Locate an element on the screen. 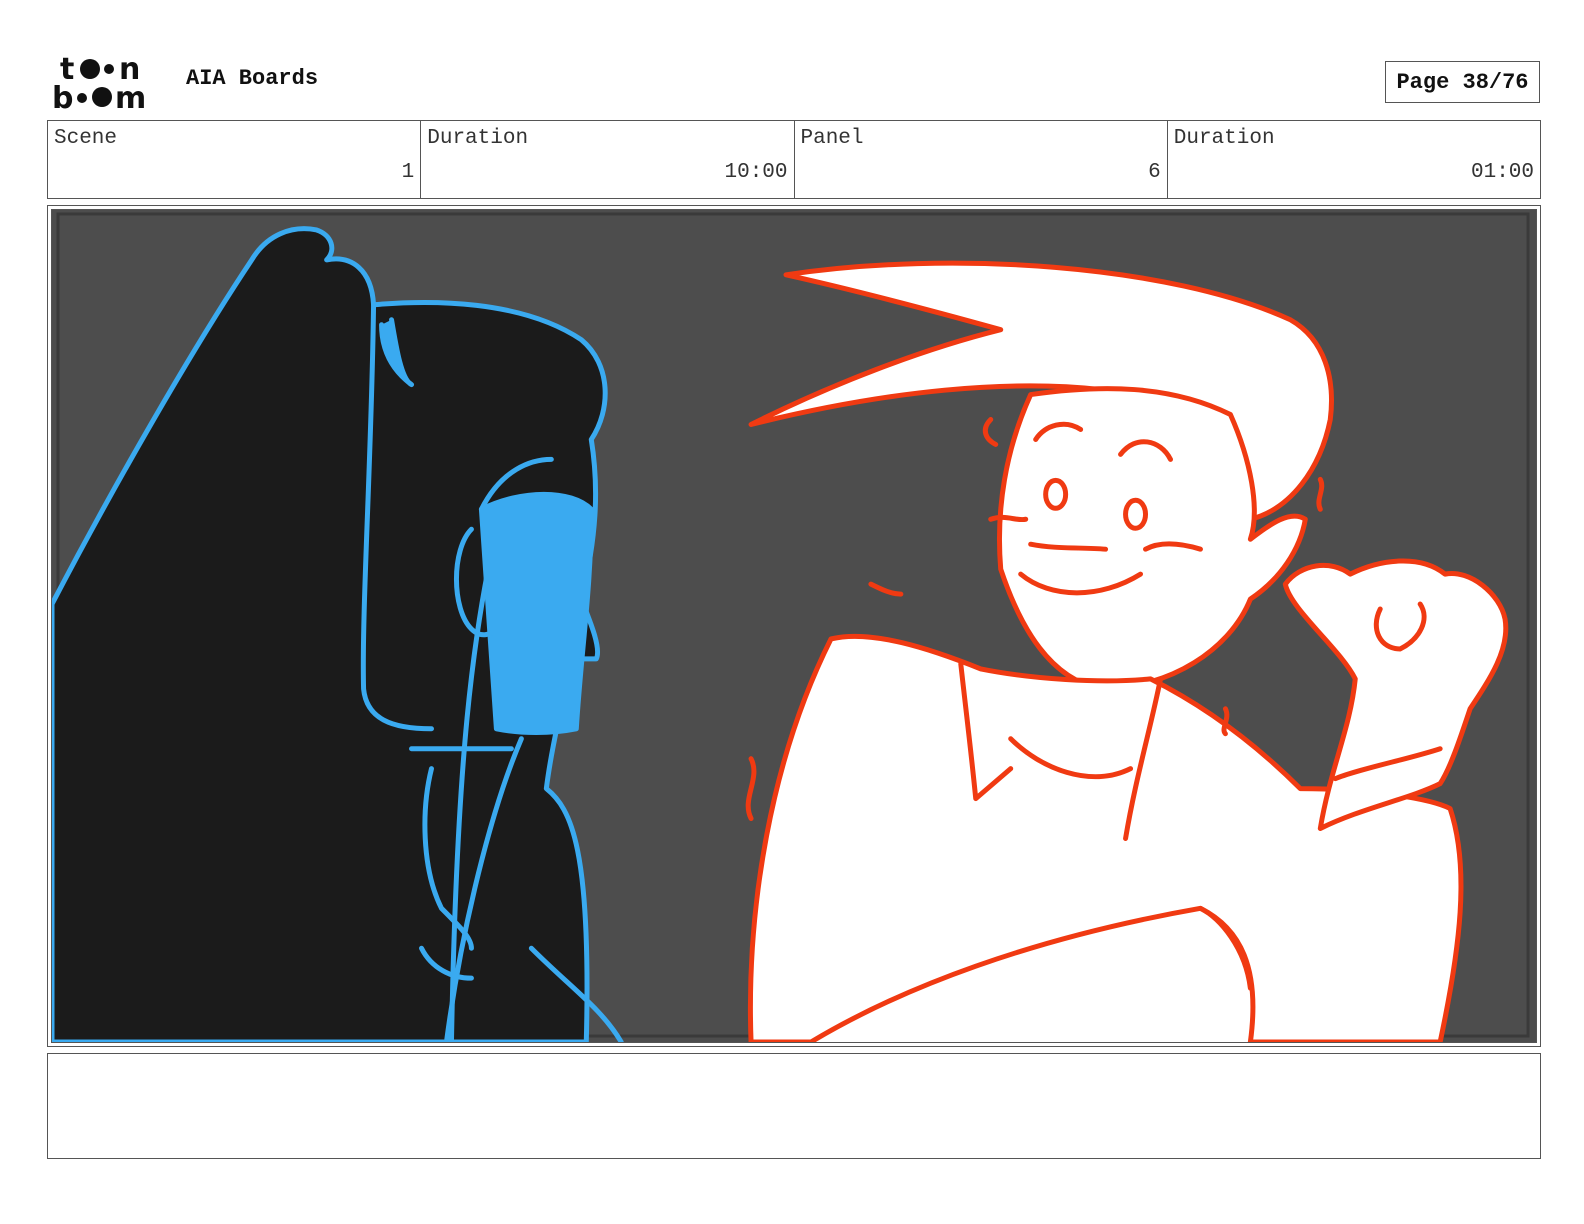  project-title: AIA Boards is located at coordinates (252, 78).